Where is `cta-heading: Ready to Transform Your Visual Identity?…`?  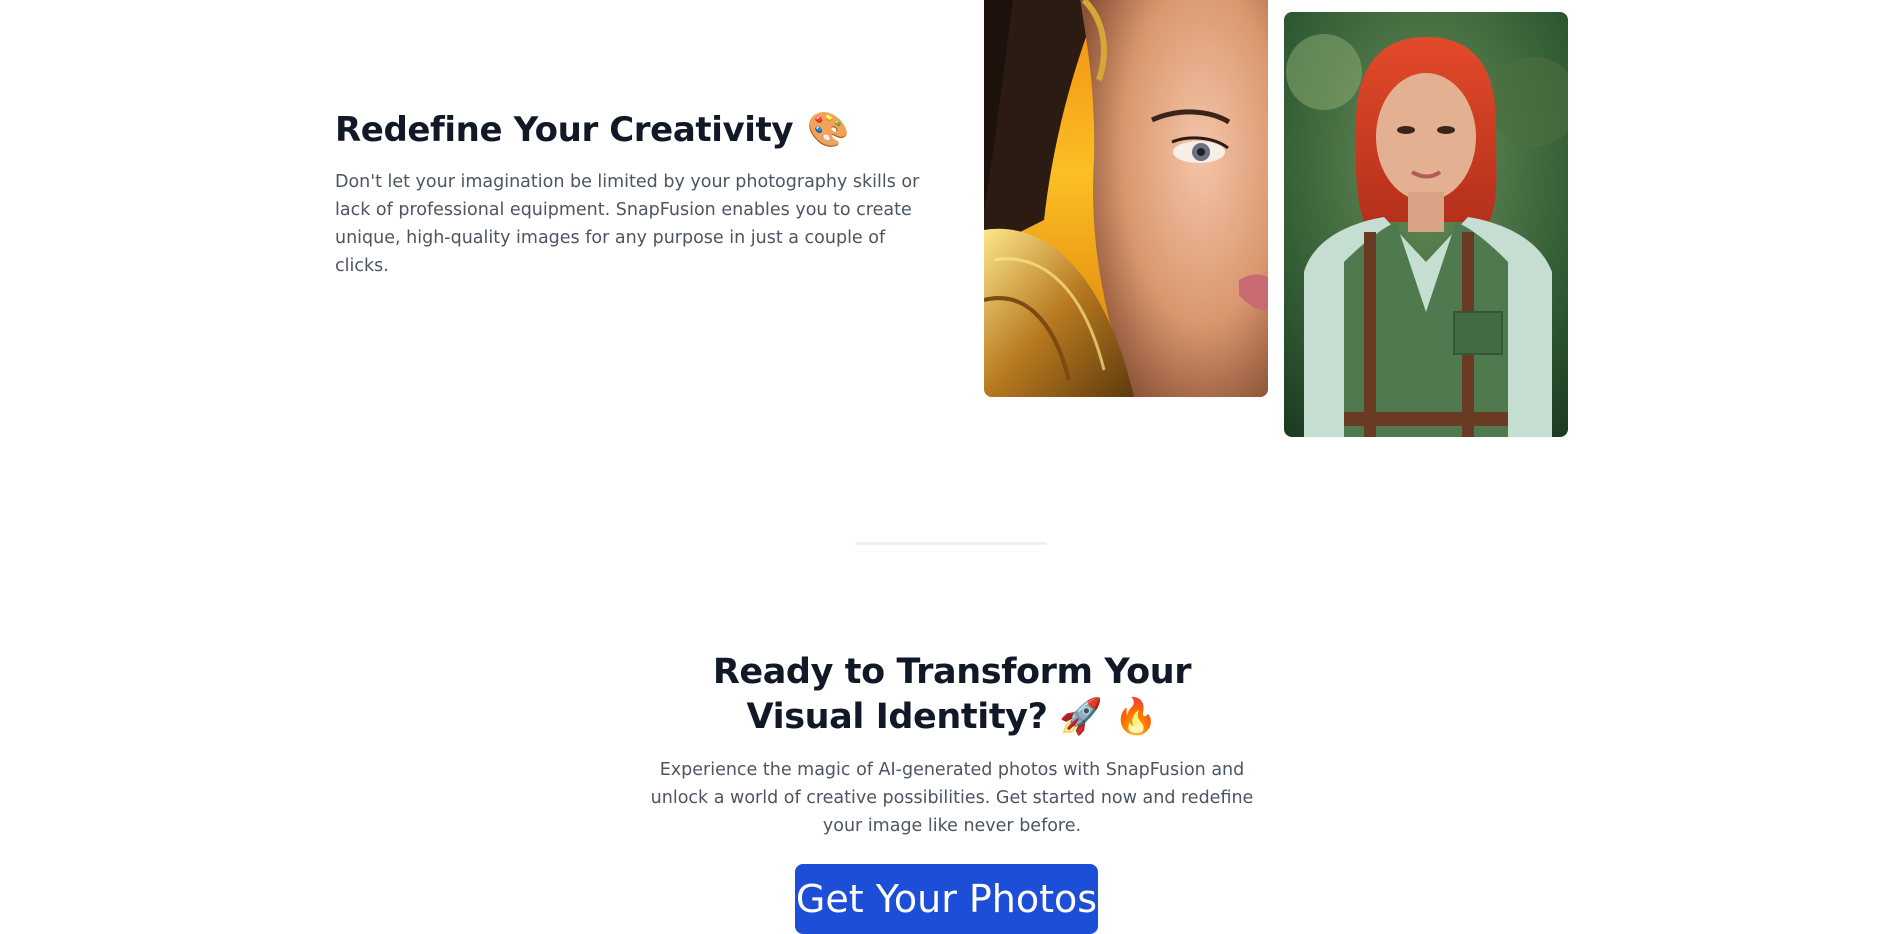
cta-heading: Ready to Transform Your Visual Identity?… is located at coordinates (952, 695).